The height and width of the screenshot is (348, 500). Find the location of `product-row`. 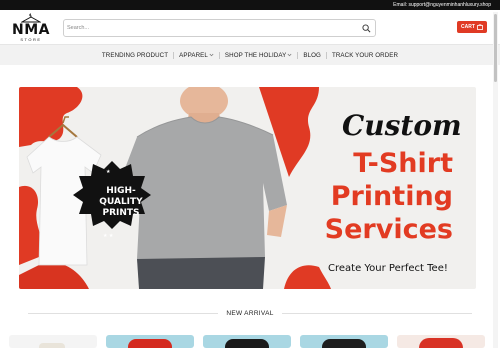

product-row is located at coordinates (250, 341).